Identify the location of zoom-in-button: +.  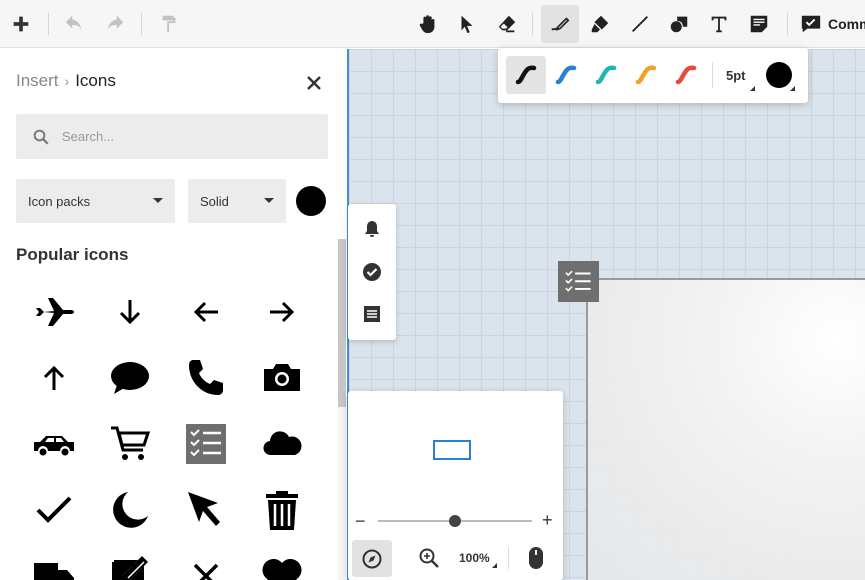
(547, 520).